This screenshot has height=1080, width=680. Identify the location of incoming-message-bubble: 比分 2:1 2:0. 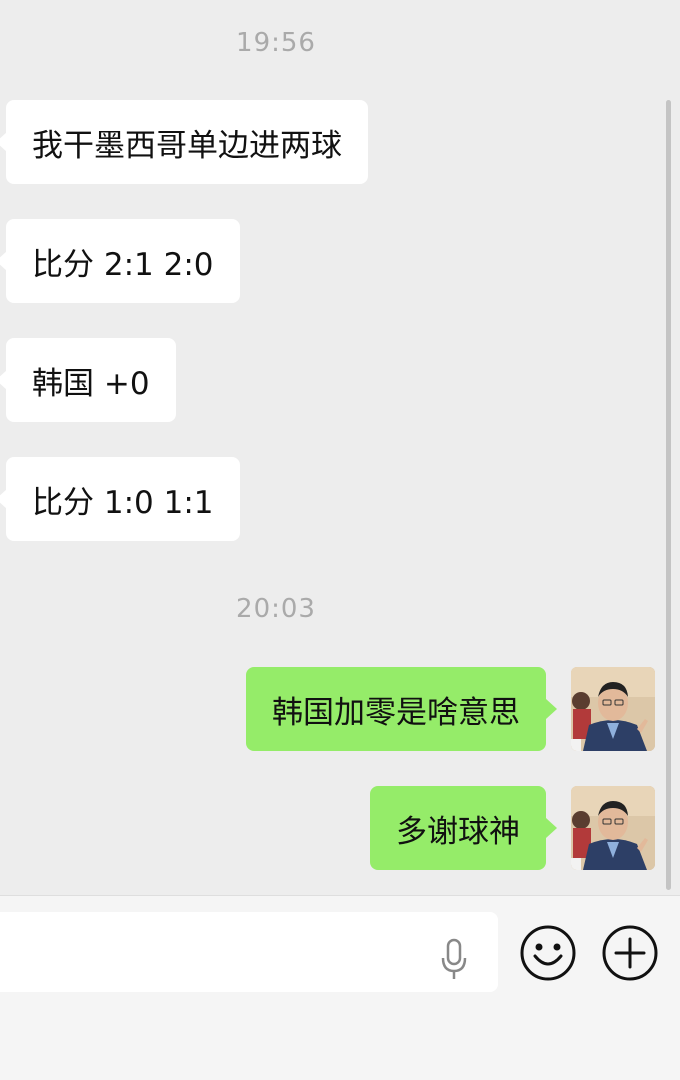
(120, 261).